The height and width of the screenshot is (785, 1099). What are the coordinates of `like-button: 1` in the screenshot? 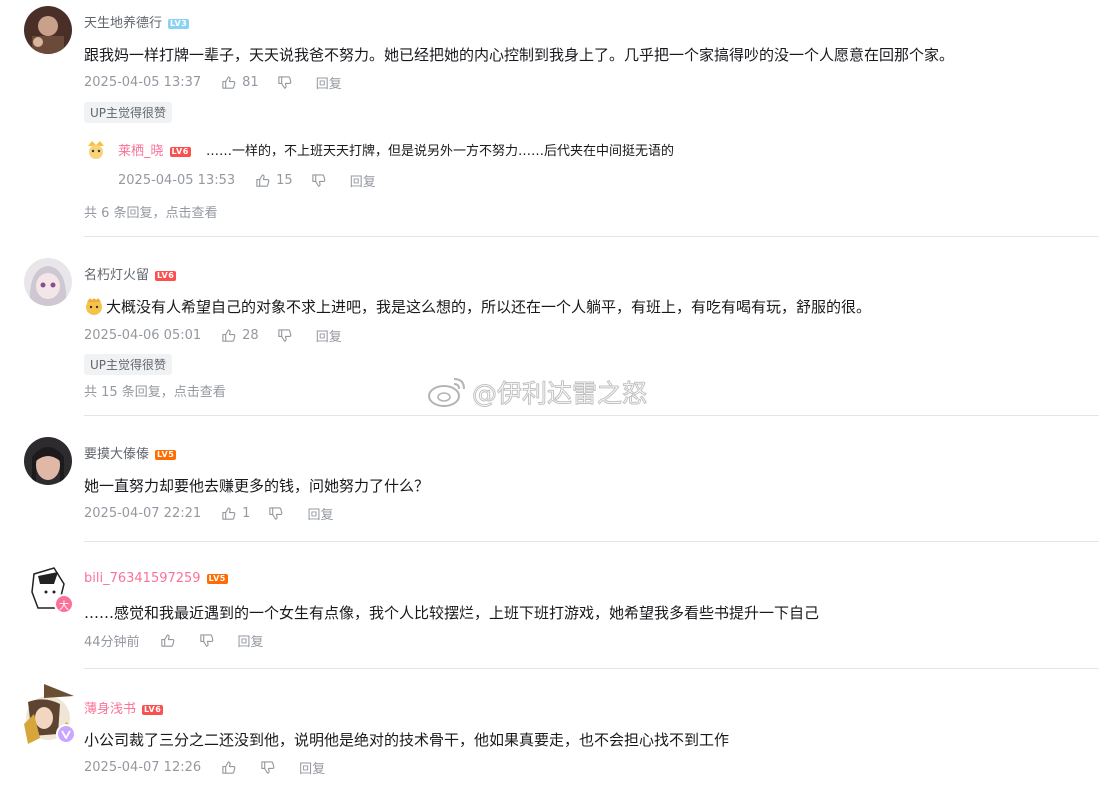 It's located at (235, 513).